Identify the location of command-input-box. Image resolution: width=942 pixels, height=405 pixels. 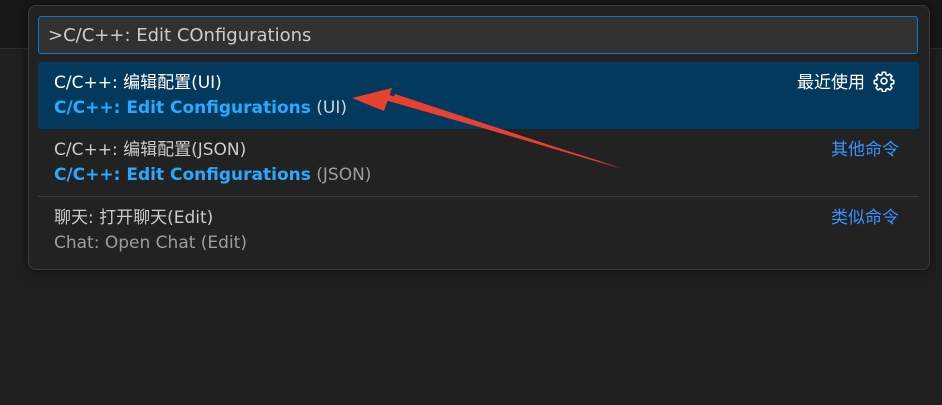
(478, 35).